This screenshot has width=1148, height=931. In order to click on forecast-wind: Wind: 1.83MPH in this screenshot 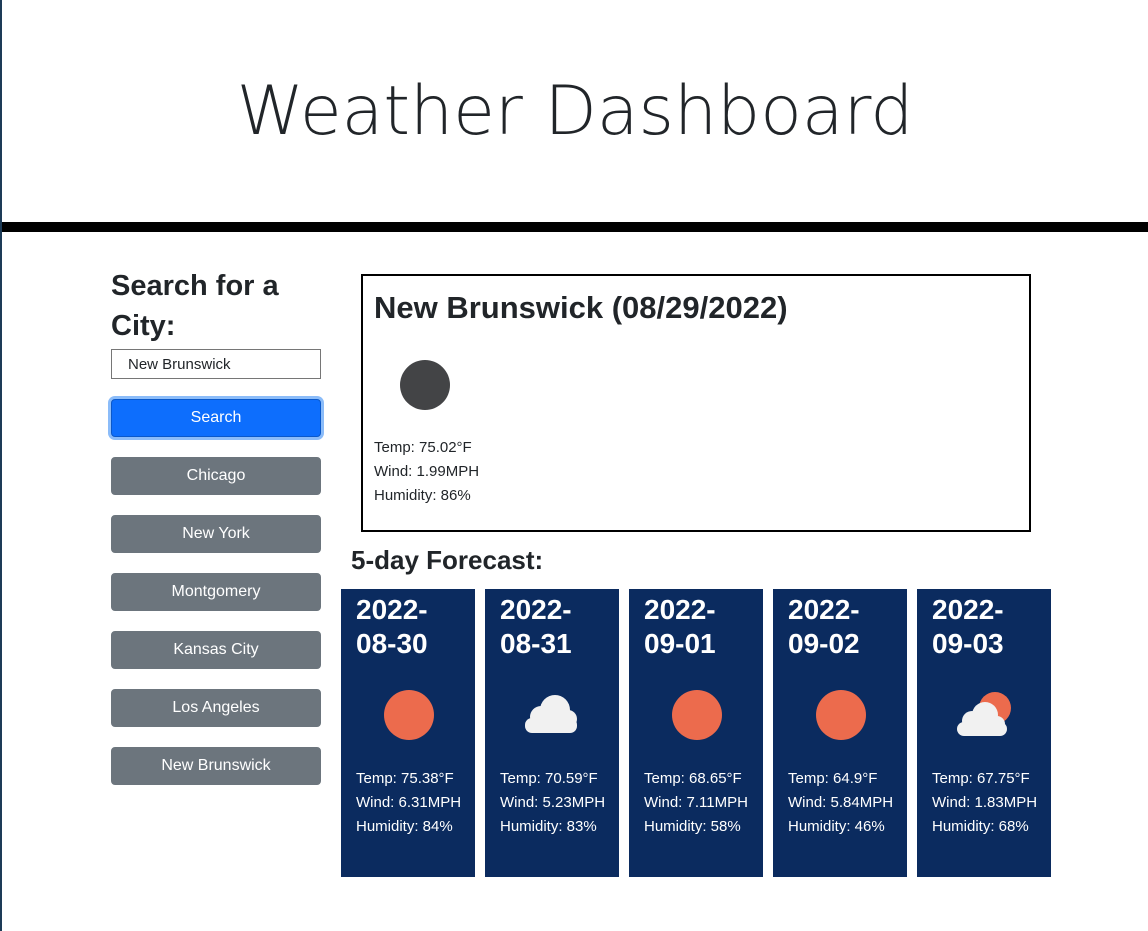, I will do `click(985, 802)`.